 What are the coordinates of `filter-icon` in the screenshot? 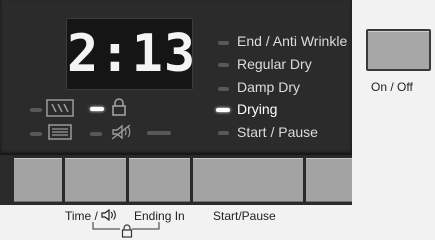 It's located at (60, 132).